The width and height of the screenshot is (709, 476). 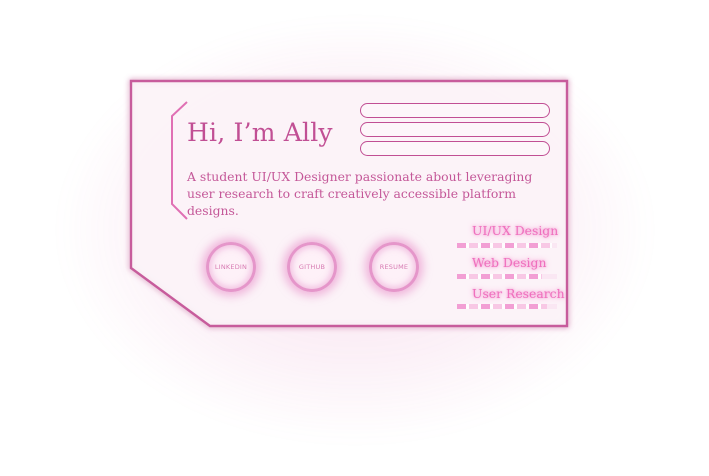 I want to click on github-button: GITHUB, so click(x=312, y=267).